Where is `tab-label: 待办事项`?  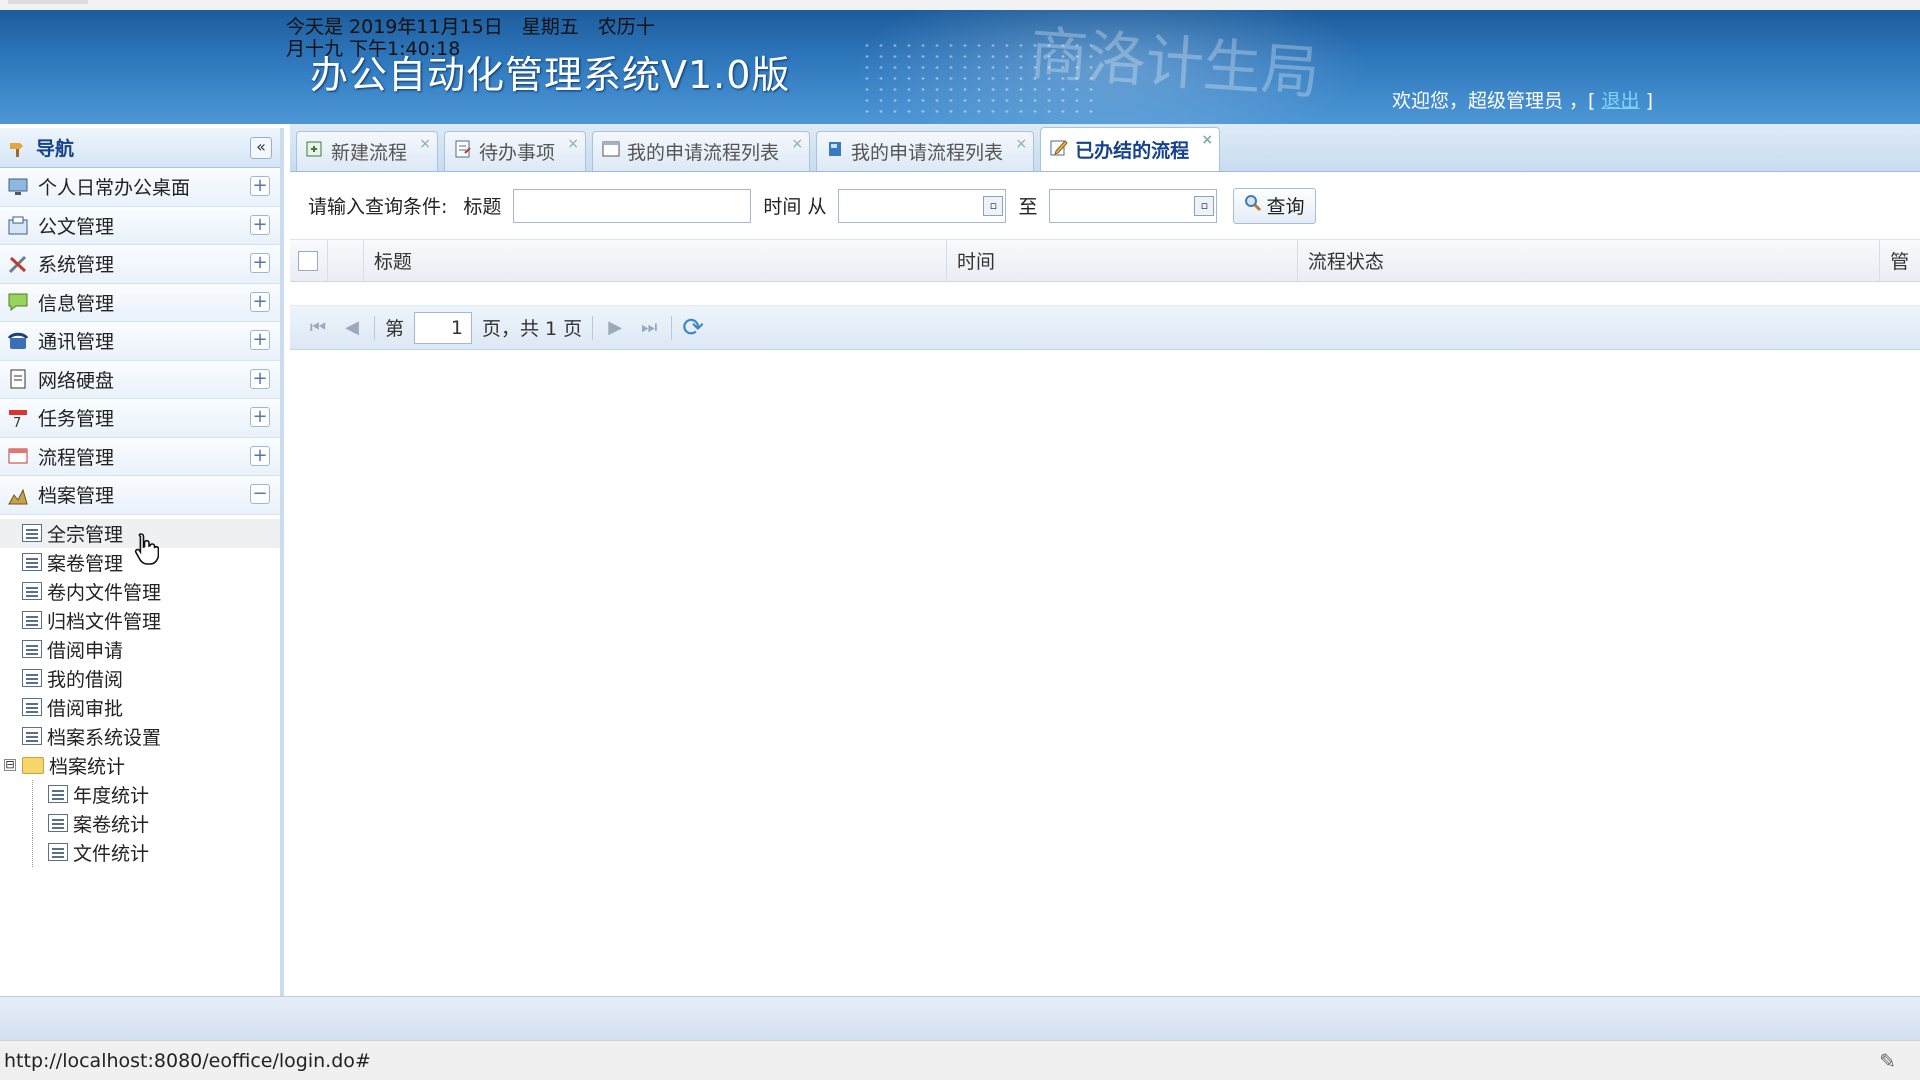 tab-label: 待办事项 is located at coordinates (517, 153).